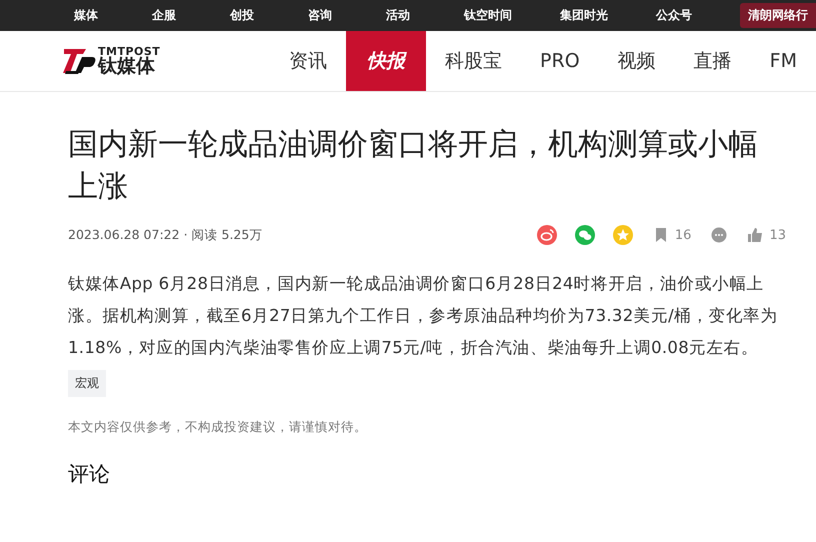 This screenshot has width=816, height=542. What do you see at coordinates (398, 15) in the screenshot?
I see `top-bar-link: 活动` at bounding box center [398, 15].